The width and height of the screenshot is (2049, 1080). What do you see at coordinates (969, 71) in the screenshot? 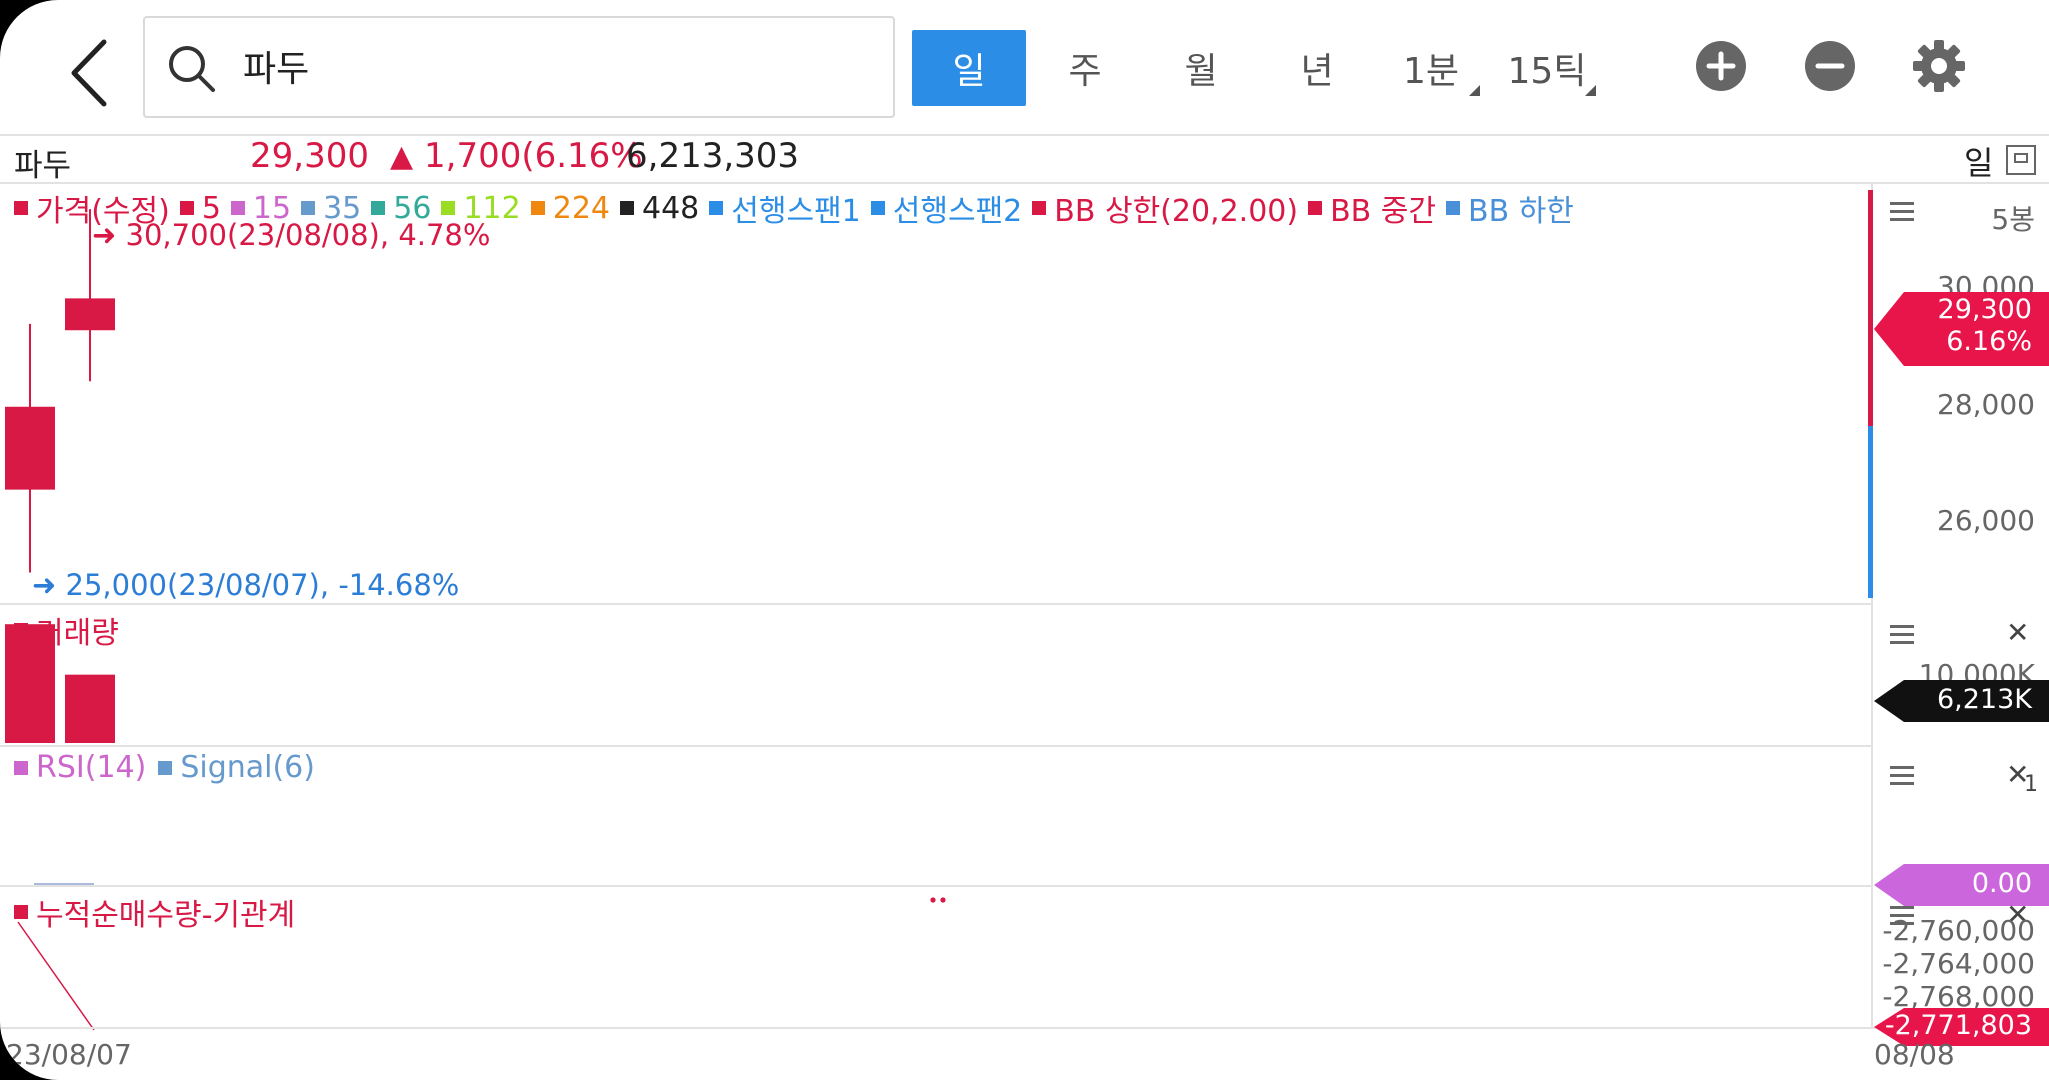
I see `tab-day-label: 일` at bounding box center [969, 71].